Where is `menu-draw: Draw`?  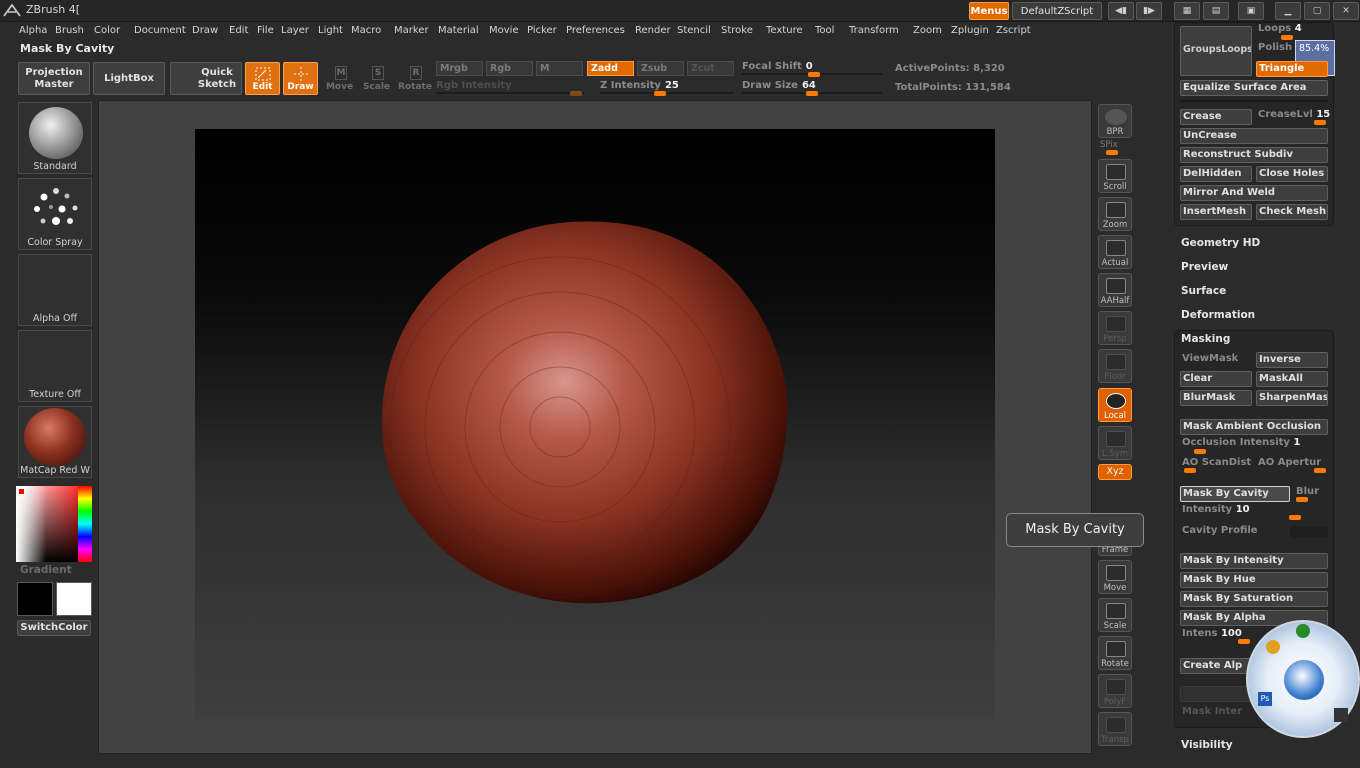
menu-draw: Draw is located at coordinates (205, 30).